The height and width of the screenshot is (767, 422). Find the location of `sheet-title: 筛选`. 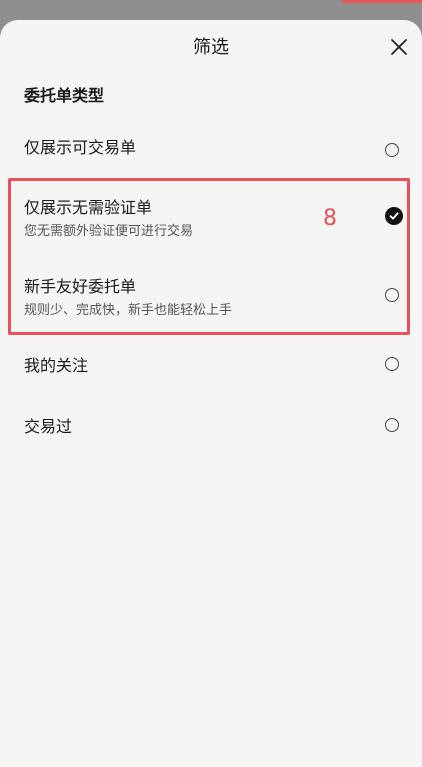

sheet-title: 筛选 is located at coordinates (211, 47).